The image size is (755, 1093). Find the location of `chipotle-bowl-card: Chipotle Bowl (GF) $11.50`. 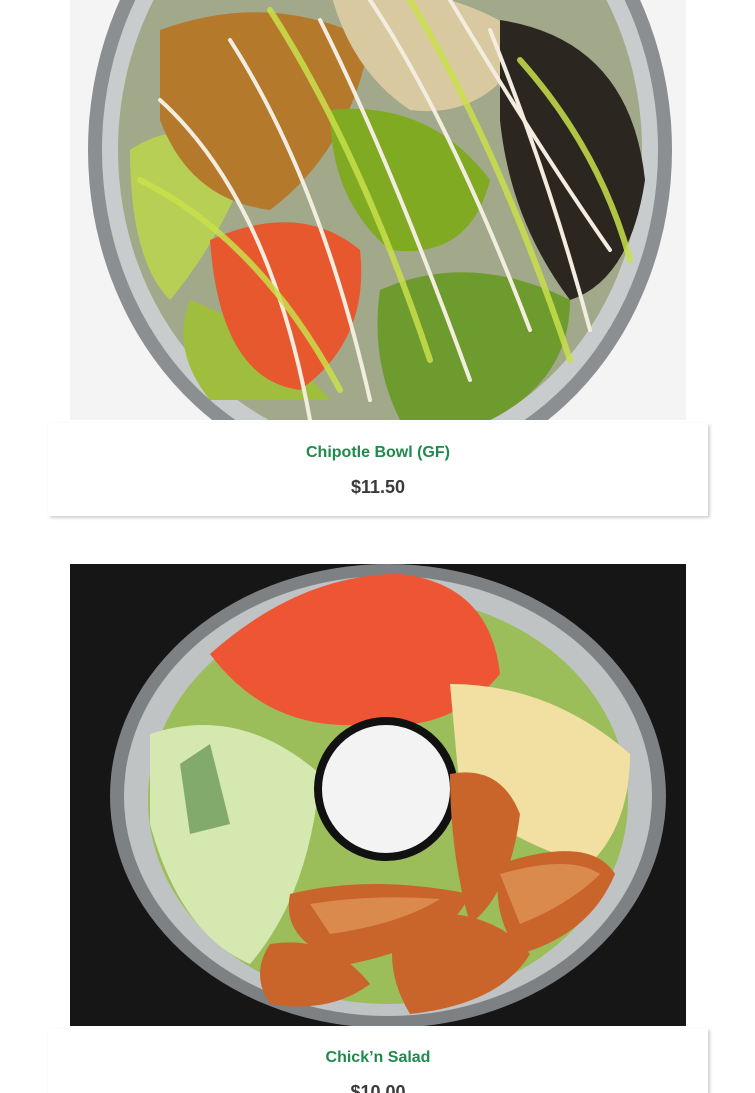

chipotle-bowl-card: Chipotle Bowl (GF) $11.50 is located at coordinates (378, 469).